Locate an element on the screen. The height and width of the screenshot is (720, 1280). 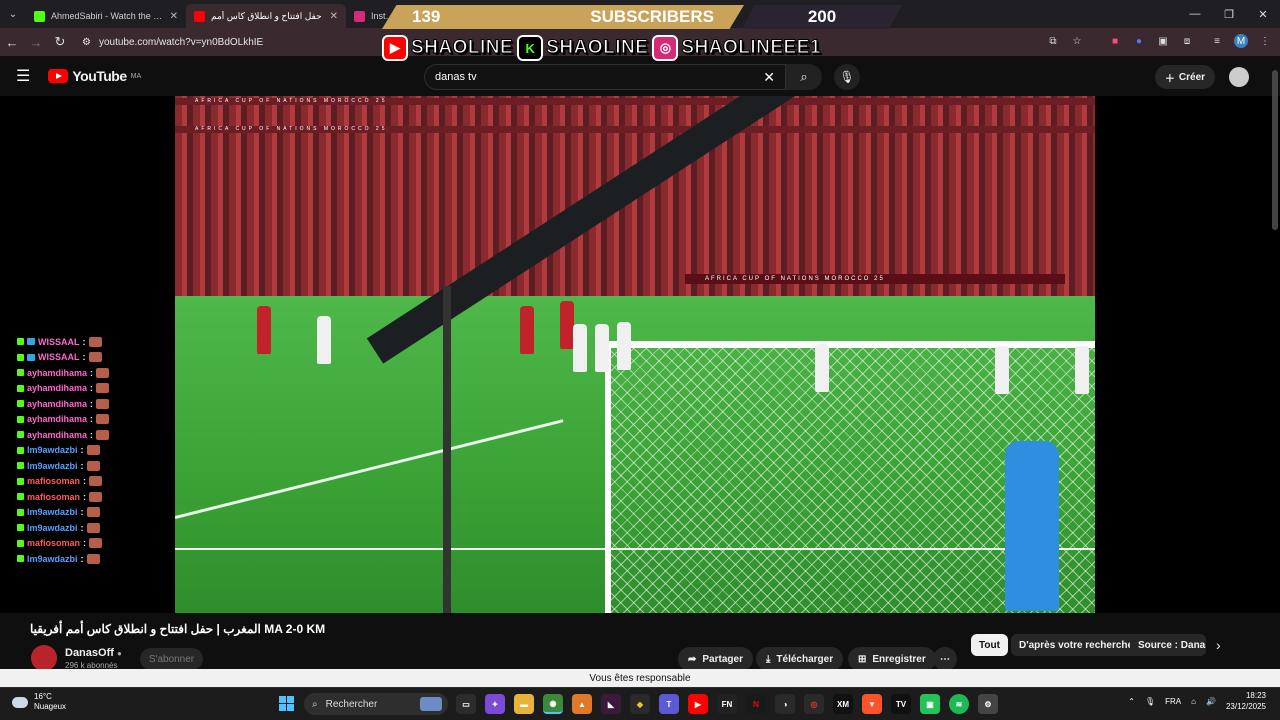
save-label: Enregistrer is located at coordinates (899, 659).